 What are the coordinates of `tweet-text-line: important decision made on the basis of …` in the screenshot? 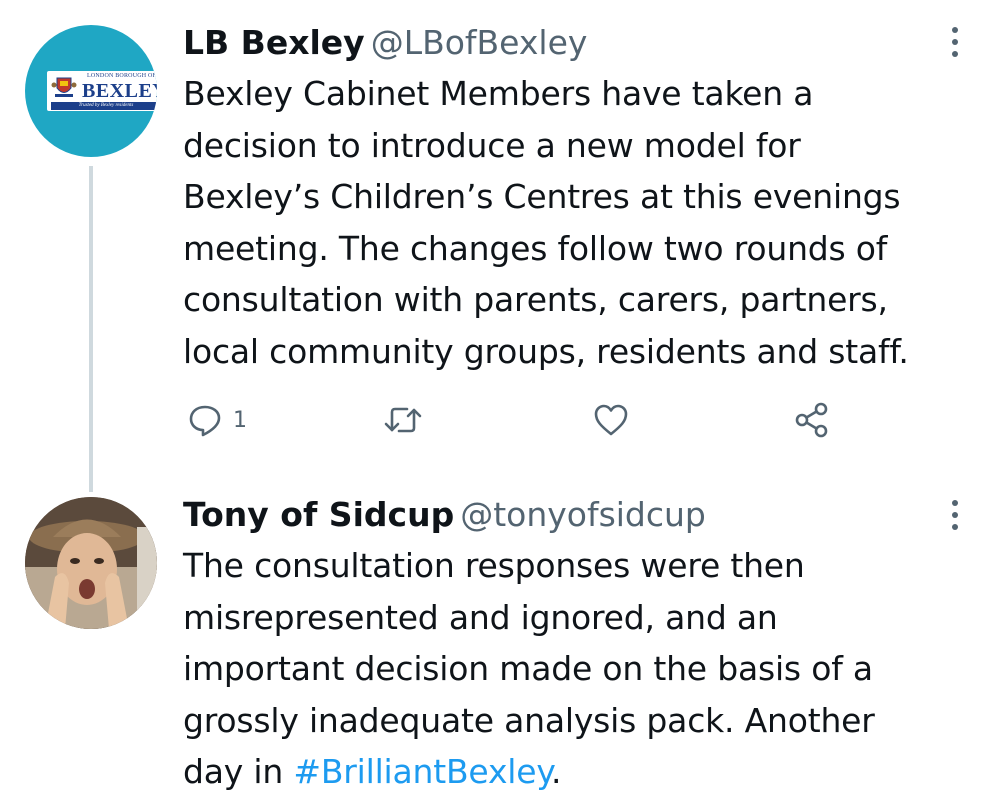 It's located at (528, 668).